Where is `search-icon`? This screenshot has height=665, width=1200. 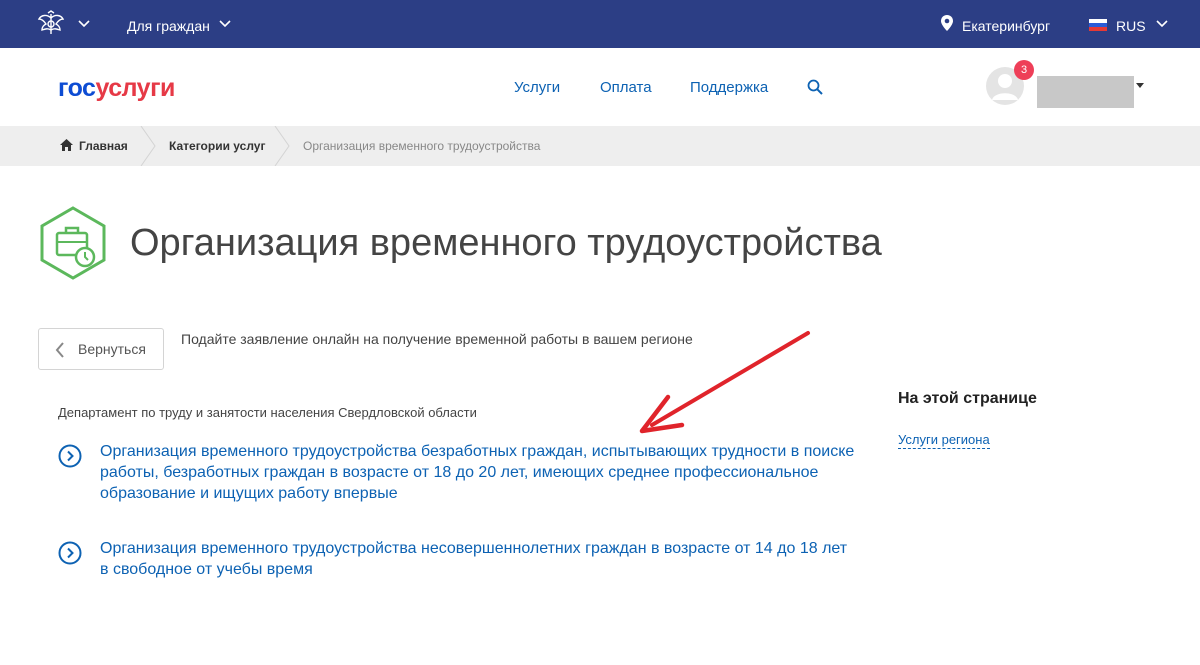
search-icon is located at coordinates (815, 87).